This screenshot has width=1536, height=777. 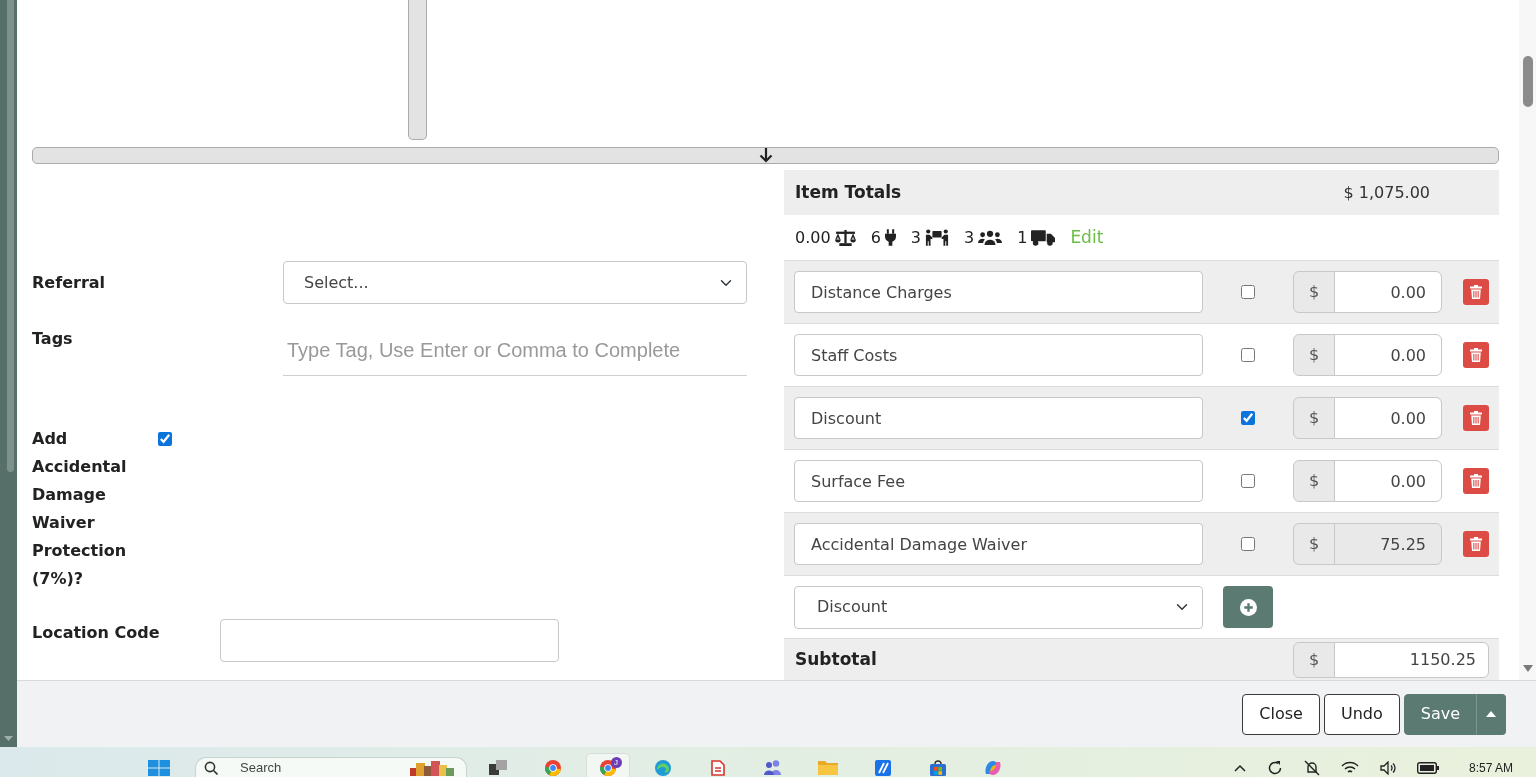 What do you see at coordinates (990, 237) in the screenshot?
I see `group-icon` at bounding box center [990, 237].